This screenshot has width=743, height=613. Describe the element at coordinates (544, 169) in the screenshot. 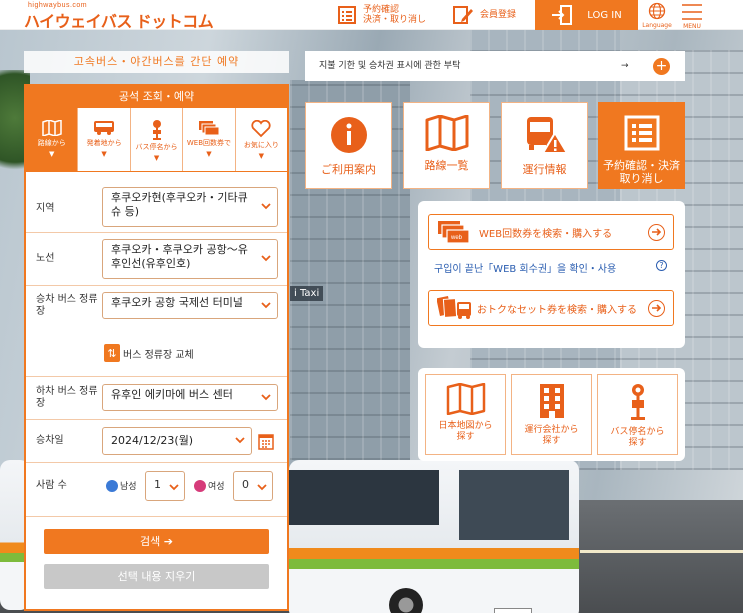

I see `tile-service-info-label: 運行情報` at that location.